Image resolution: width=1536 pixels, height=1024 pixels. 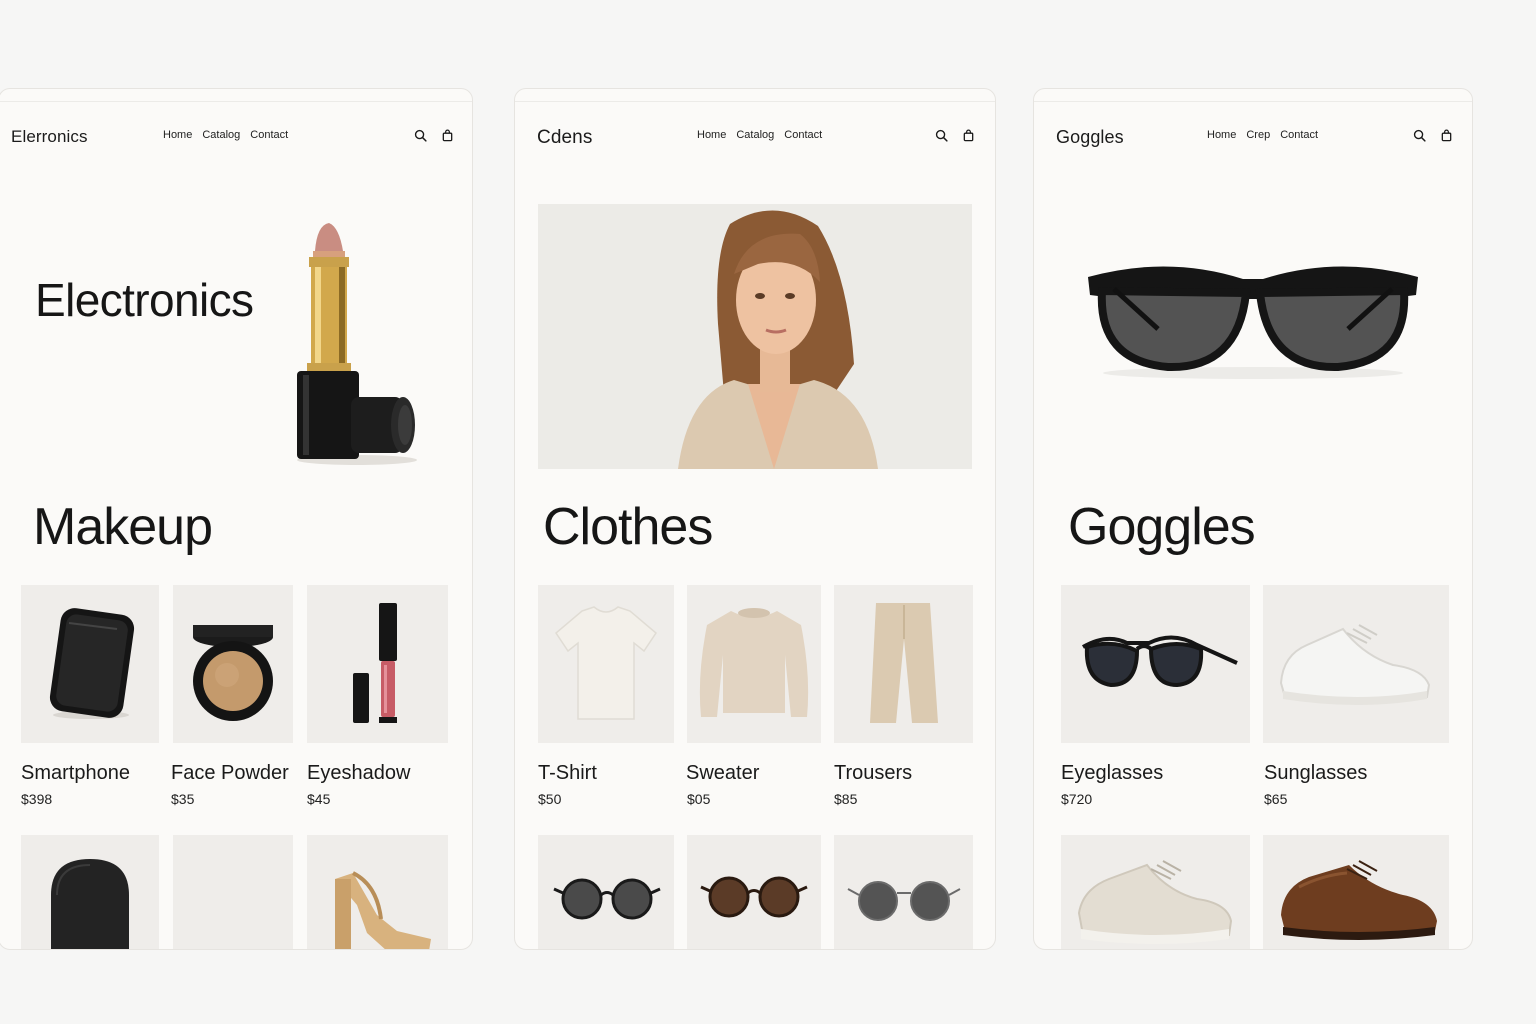 What do you see at coordinates (564, 138) in the screenshot?
I see `brand-logo: Cdens` at bounding box center [564, 138].